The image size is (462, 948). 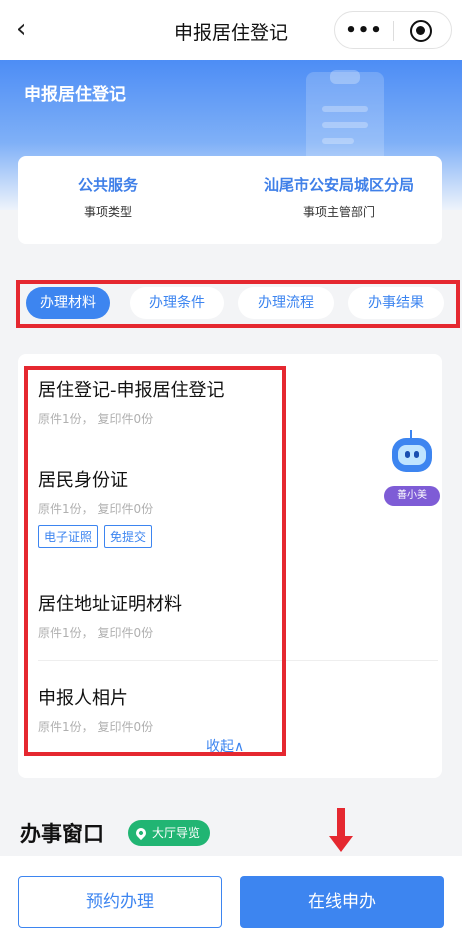 What do you see at coordinates (141, 833) in the screenshot?
I see `location-pin-icon` at bounding box center [141, 833].